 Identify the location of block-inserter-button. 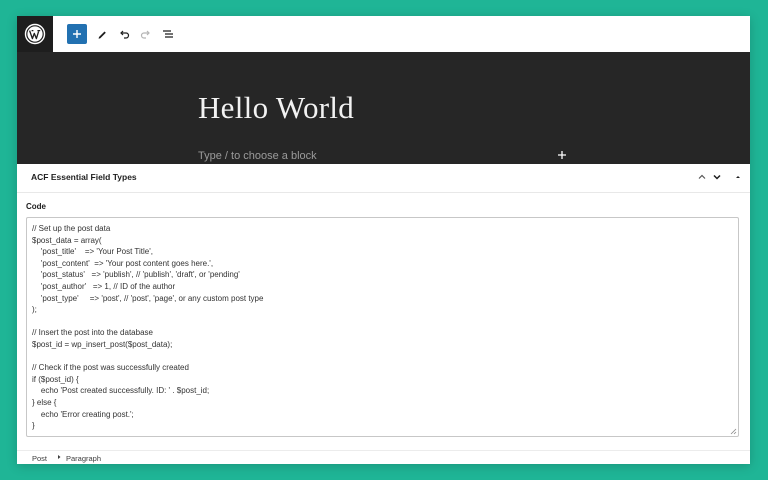
(562, 155).